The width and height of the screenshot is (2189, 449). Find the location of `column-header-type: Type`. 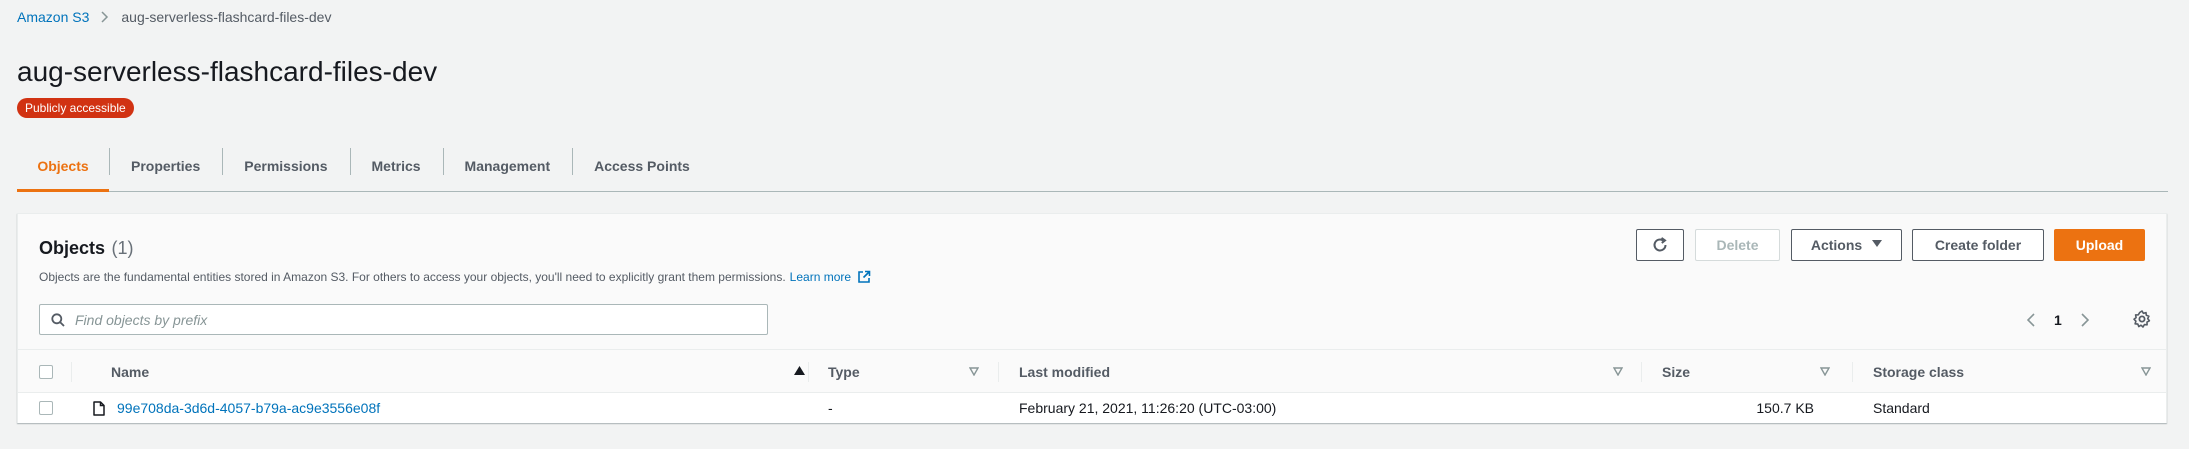

column-header-type: Type is located at coordinates (911, 372).